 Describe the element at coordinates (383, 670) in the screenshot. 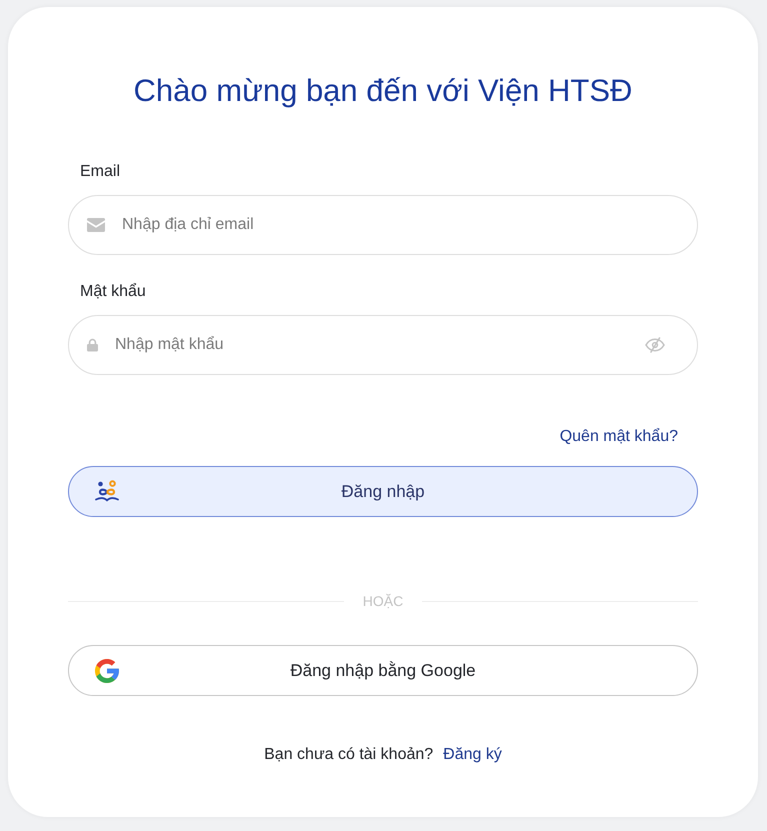

I see `google-login-button: Đăng nhập bằng Google` at that location.